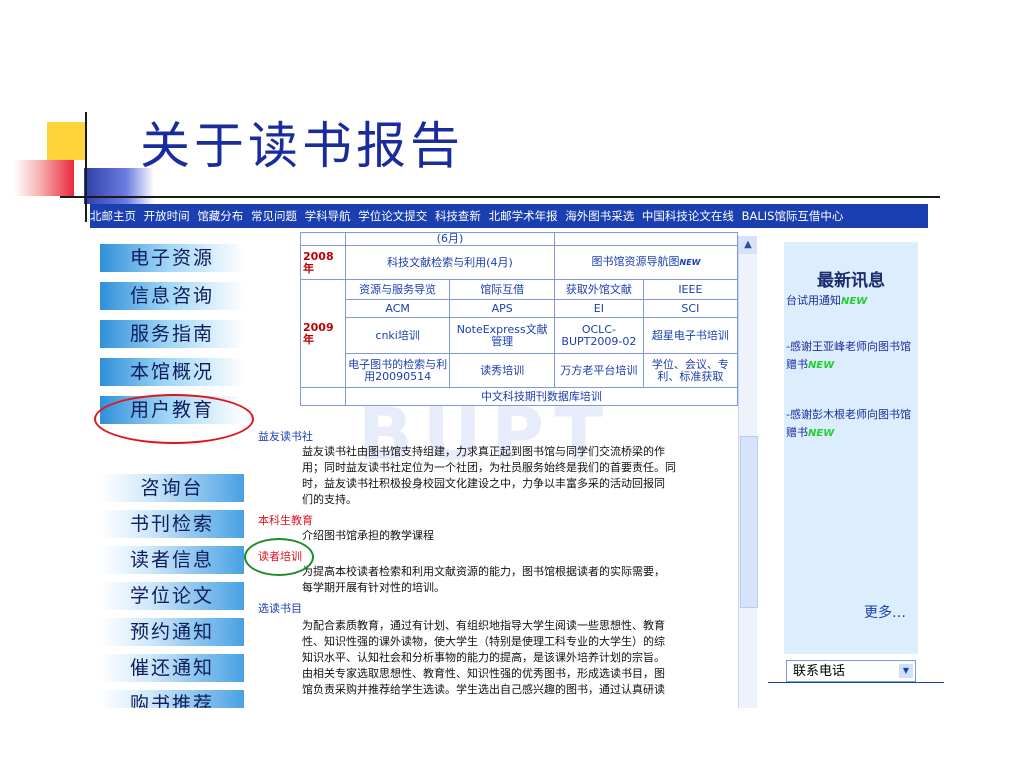 This screenshot has width=1024, height=768. Describe the element at coordinates (392, 216) in the screenshot. I see `nav-link: 学位论文提交` at that location.